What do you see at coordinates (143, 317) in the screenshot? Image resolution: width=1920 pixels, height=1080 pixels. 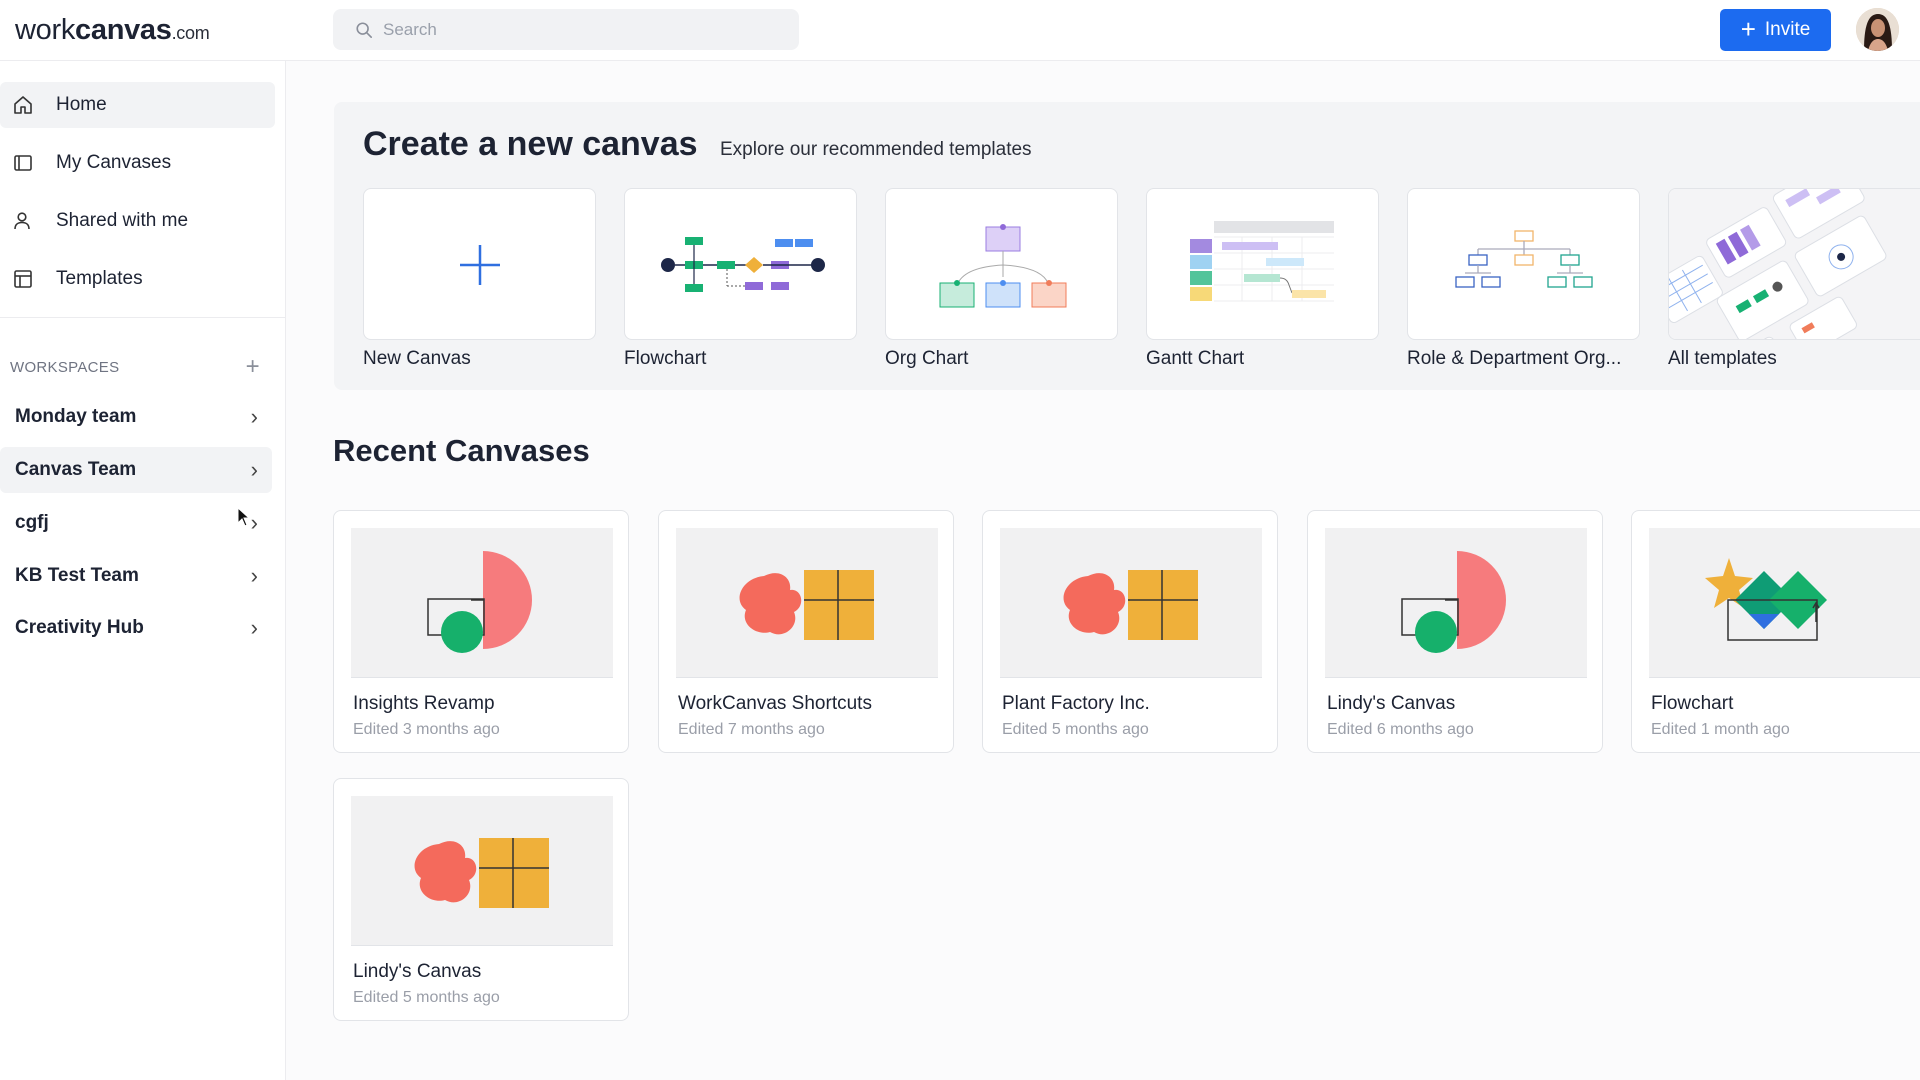 I see `sidebar-divider` at bounding box center [143, 317].